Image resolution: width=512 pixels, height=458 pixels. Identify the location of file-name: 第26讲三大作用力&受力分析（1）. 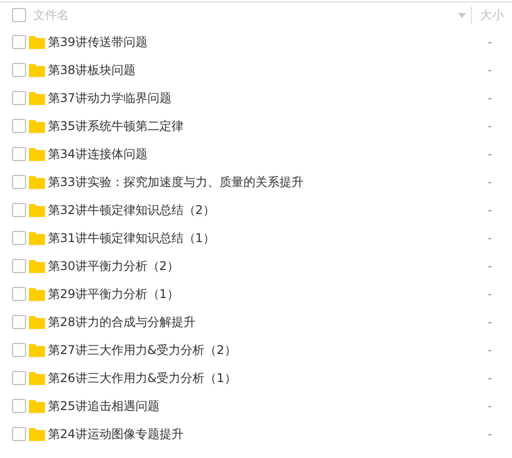
(268, 378).